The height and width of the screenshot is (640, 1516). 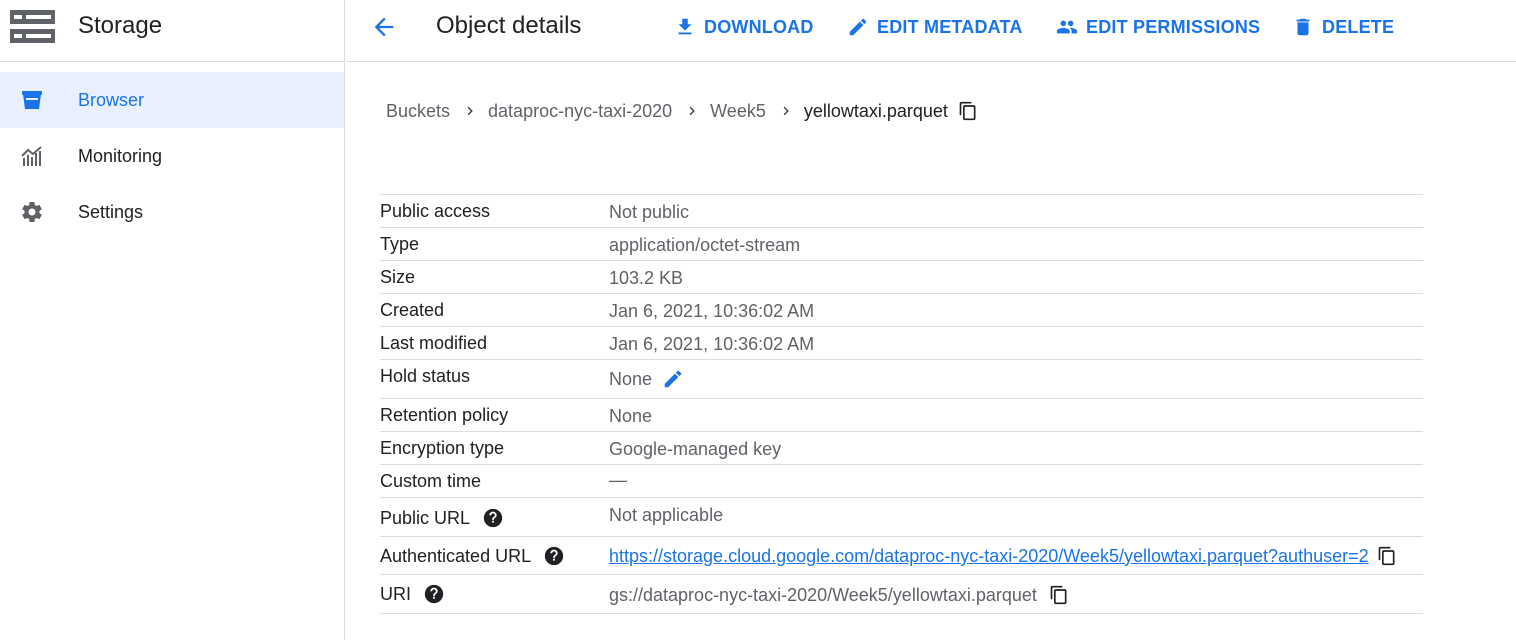 What do you see at coordinates (386, 27) in the screenshot?
I see `back-arrow-icon` at bounding box center [386, 27].